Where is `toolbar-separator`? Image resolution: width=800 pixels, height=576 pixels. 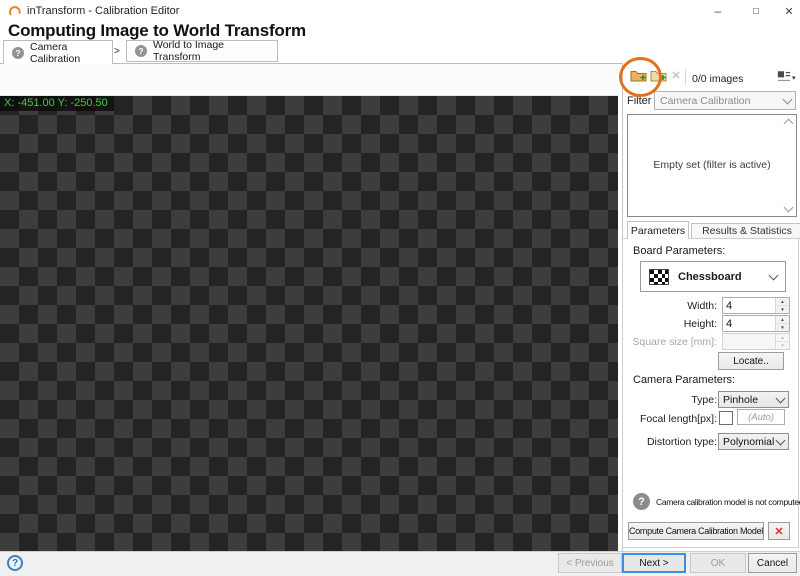
toolbar-separator is located at coordinates (685, 77).